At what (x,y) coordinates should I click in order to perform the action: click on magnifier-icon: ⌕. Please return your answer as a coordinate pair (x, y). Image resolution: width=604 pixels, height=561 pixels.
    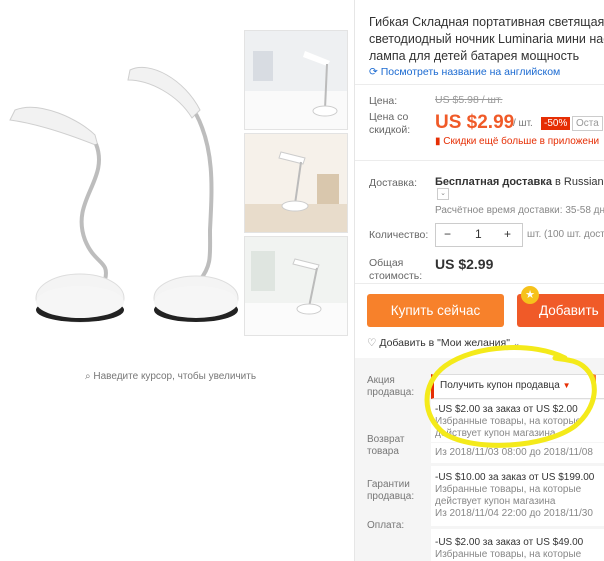
    Looking at the image, I should click on (88, 376).